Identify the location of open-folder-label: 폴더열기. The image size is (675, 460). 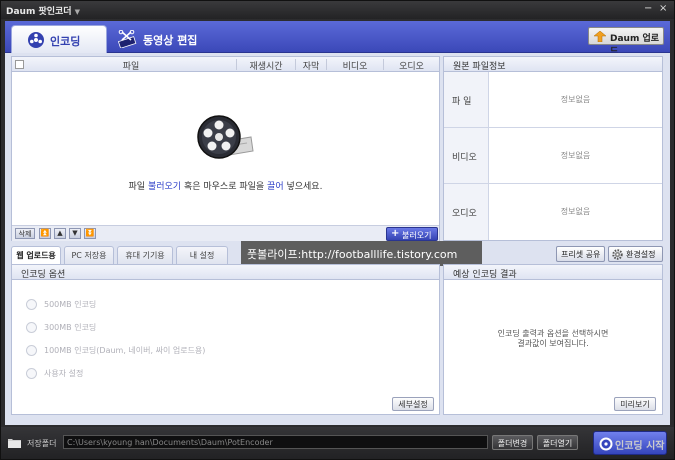
(557, 443).